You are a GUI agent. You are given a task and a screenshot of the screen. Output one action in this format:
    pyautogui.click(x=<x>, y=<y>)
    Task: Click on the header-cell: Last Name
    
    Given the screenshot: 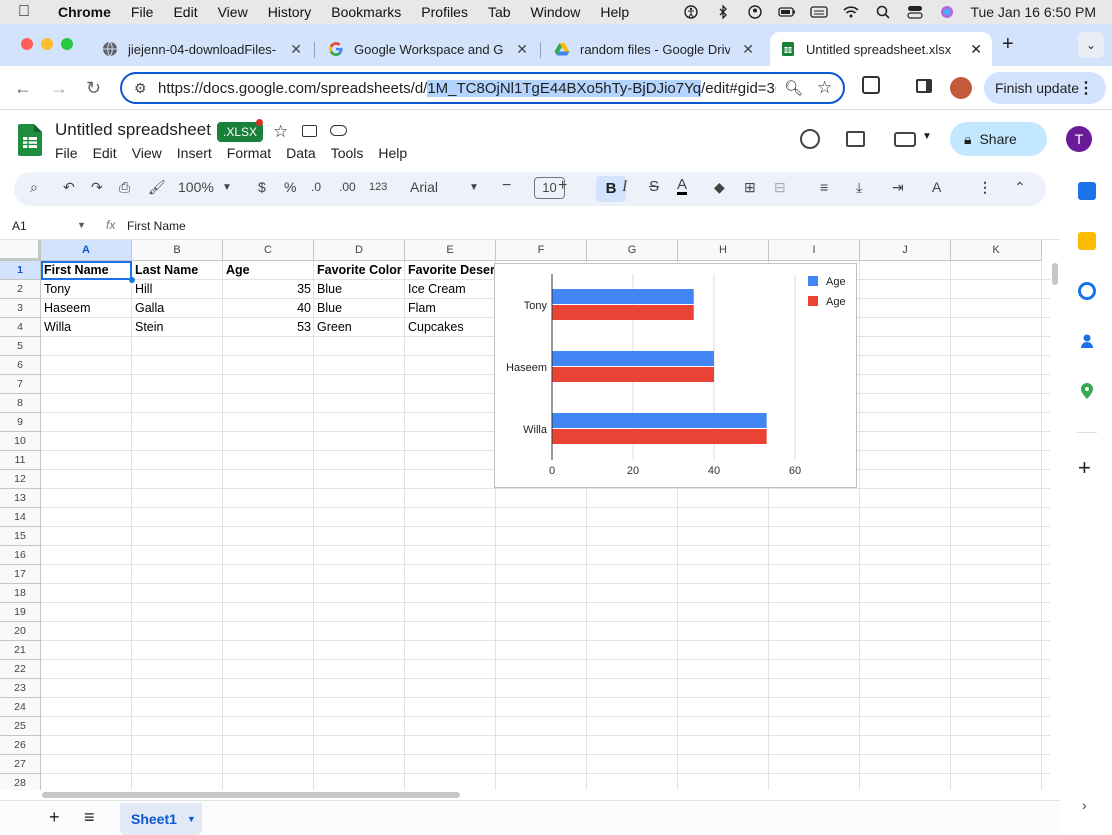 What is the action you would take?
    pyautogui.click(x=177, y=270)
    